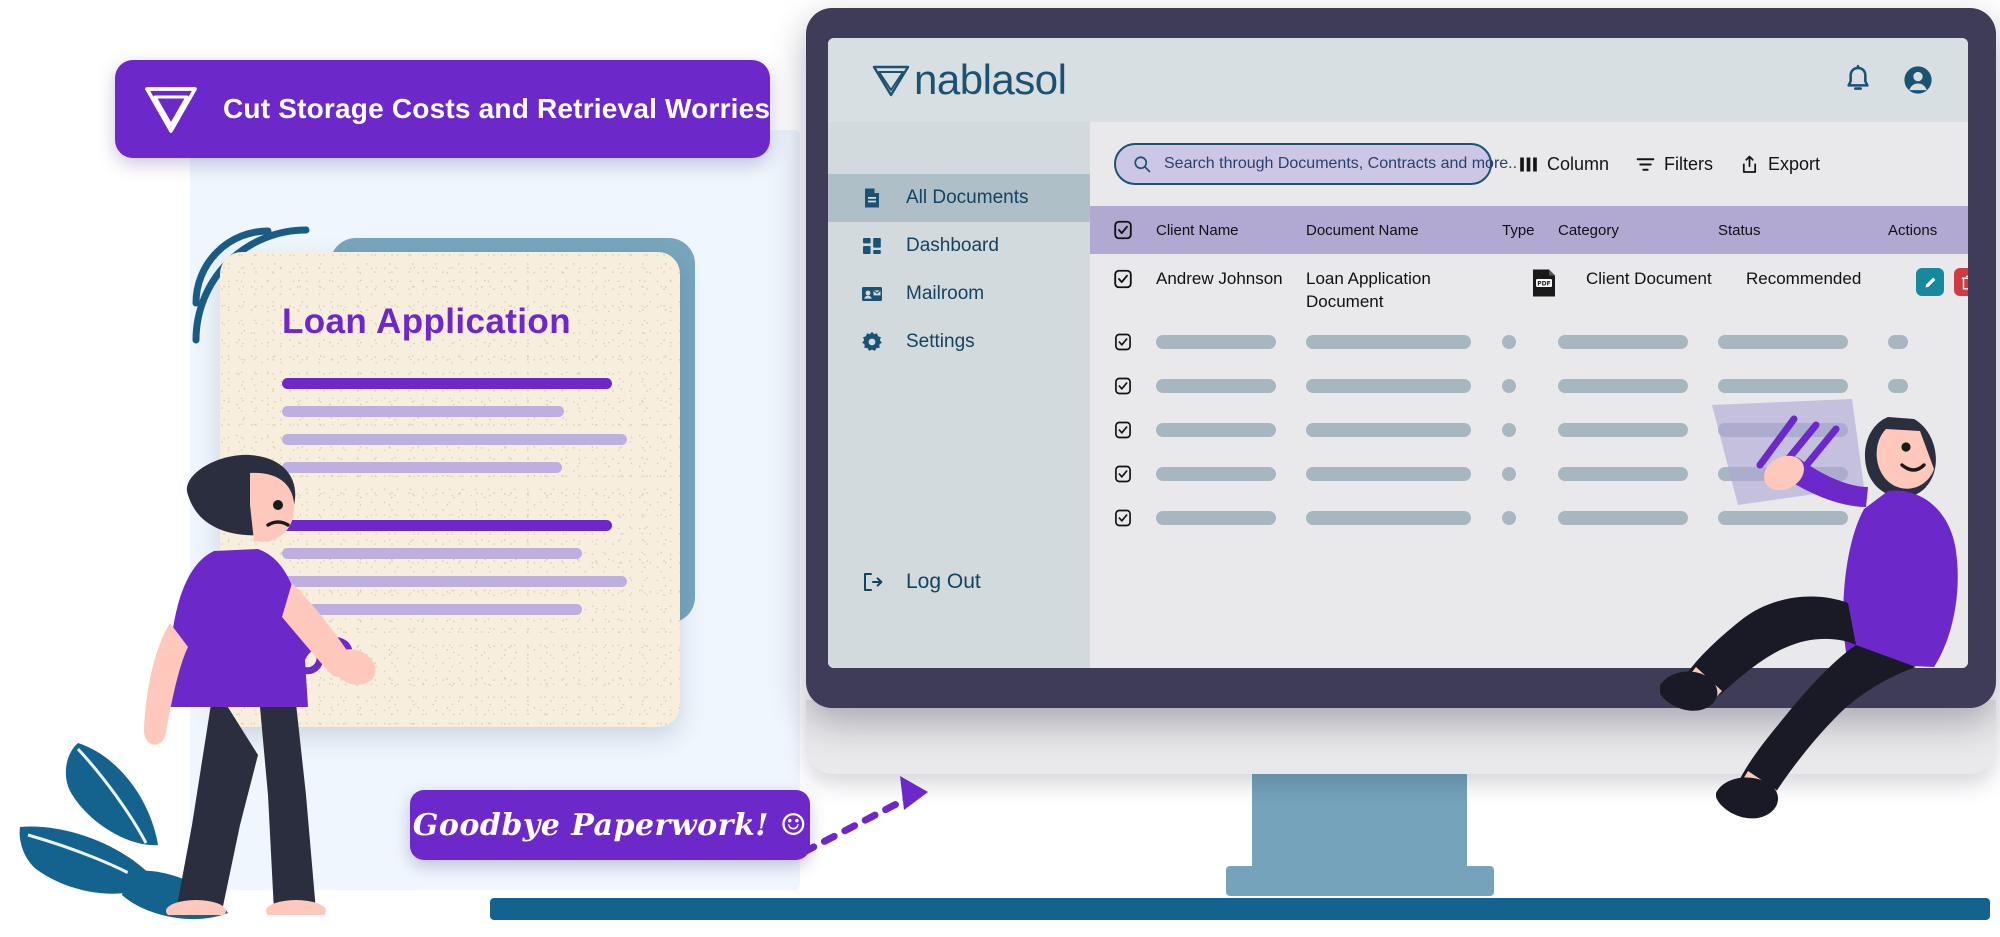  What do you see at coordinates (1794, 163) in the screenshot?
I see `export-button-label: Export` at bounding box center [1794, 163].